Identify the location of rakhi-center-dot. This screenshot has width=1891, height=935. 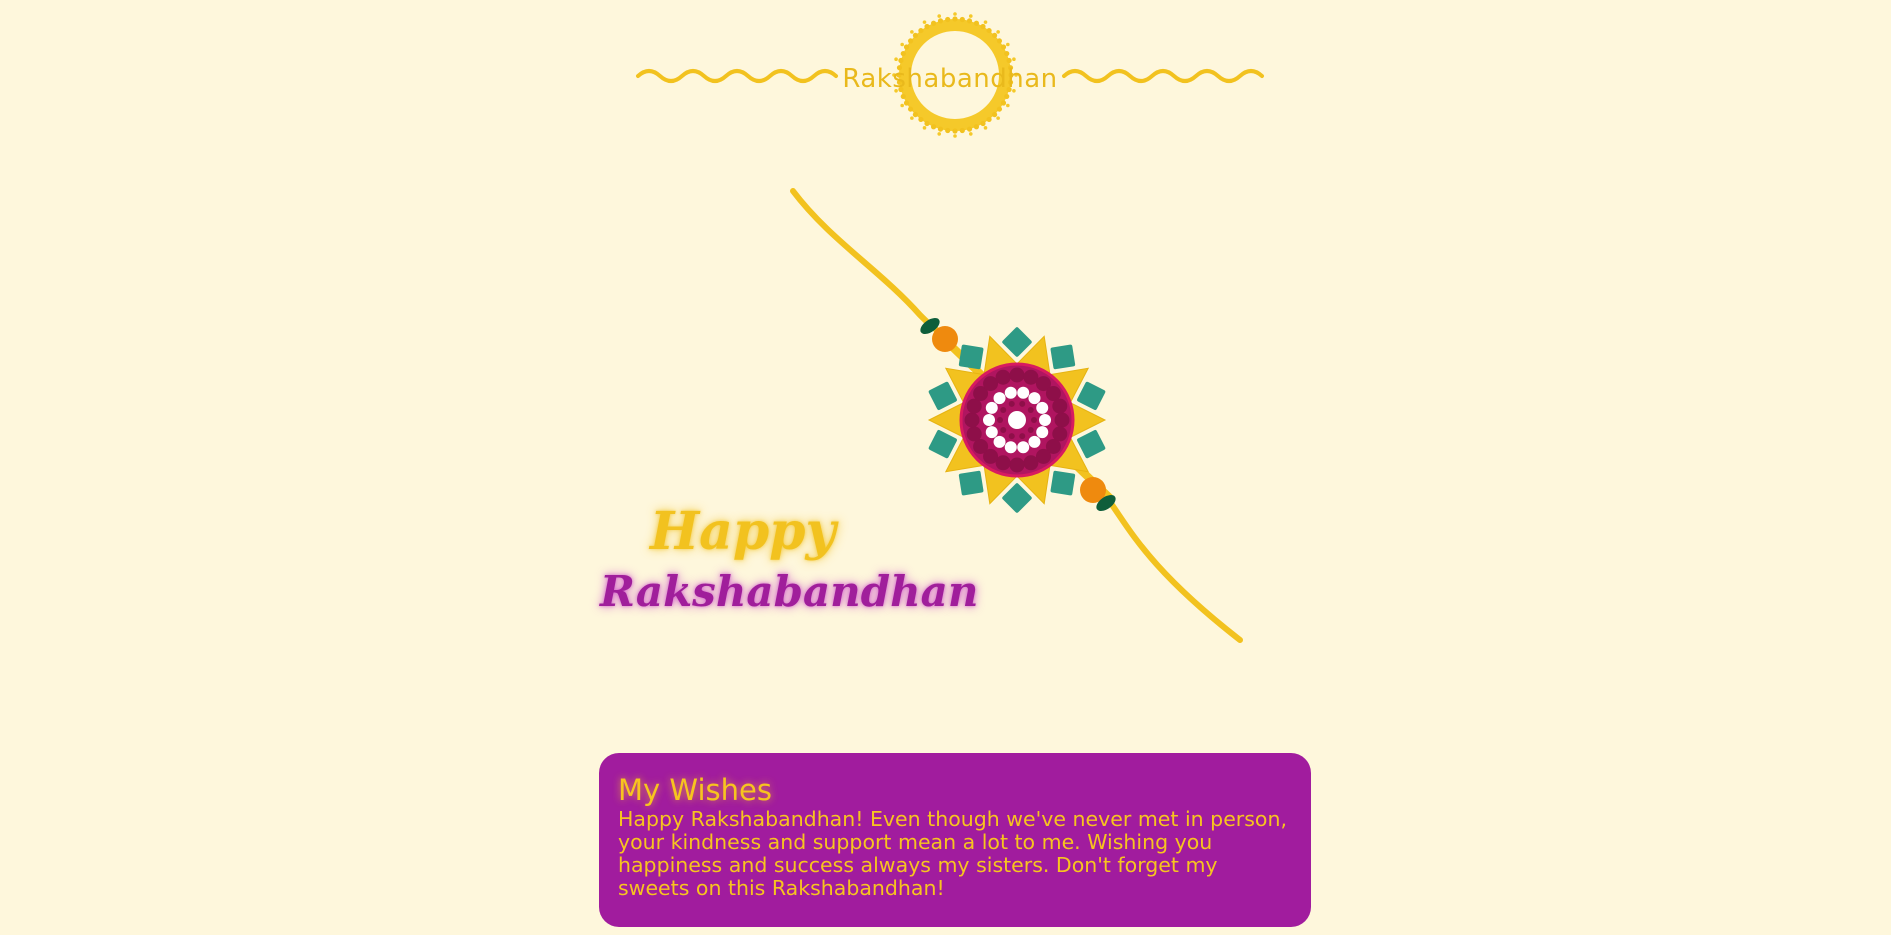
(1017, 420).